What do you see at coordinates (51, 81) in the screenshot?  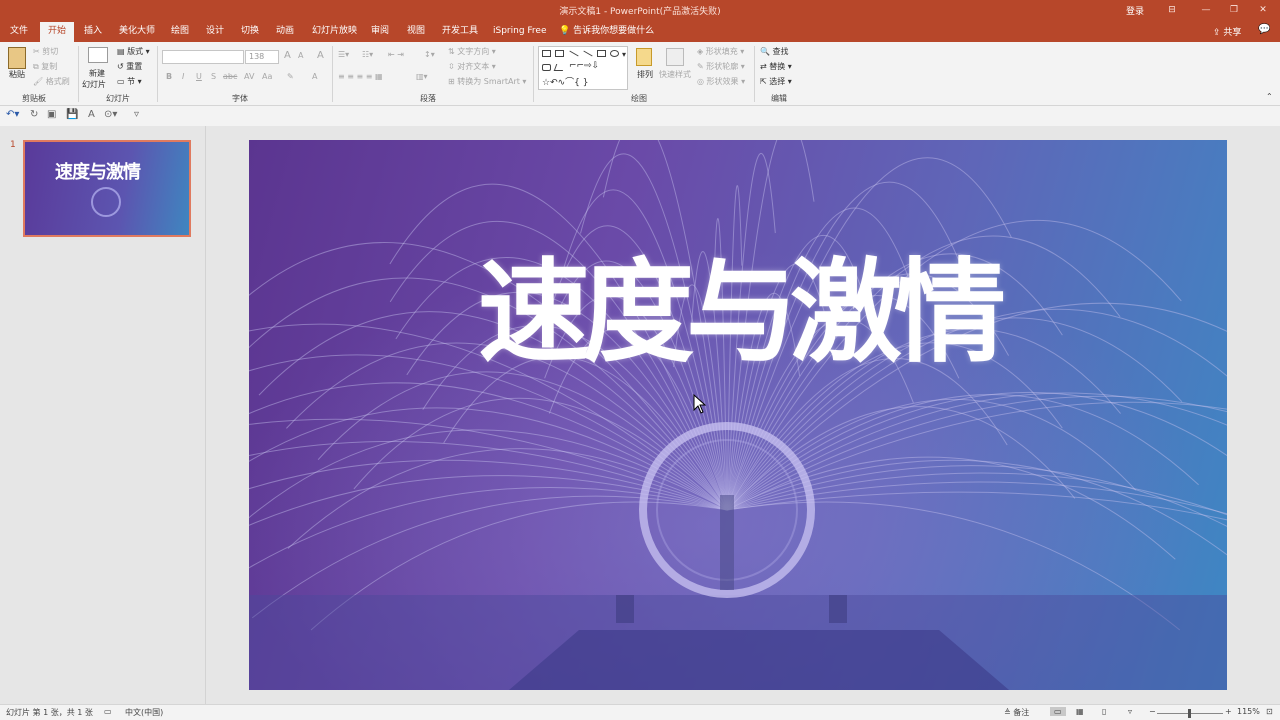 I see `format-painter-button: 🖌 格式刷` at bounding box center [51, 81].